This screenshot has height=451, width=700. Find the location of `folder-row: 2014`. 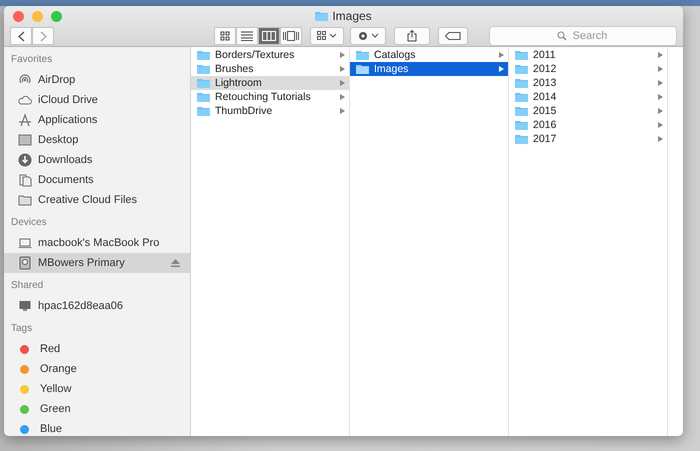

folder-row: 2014 is located at coordinates (588, 97).